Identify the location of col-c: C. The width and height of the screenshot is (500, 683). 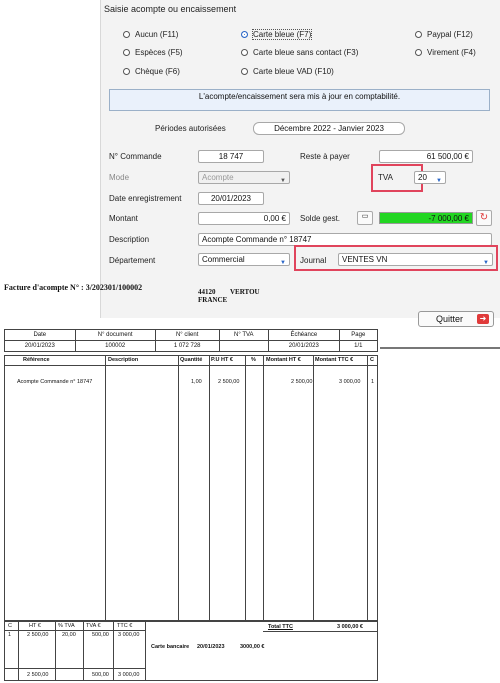
(372, 360).